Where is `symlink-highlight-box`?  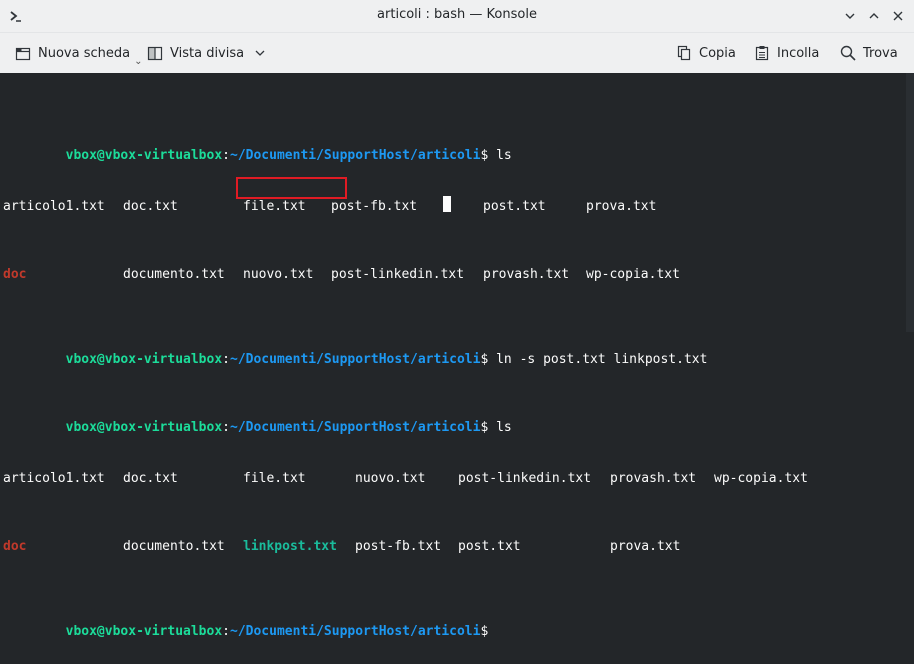 symlink-highlight-box is located at coordinates (291, 188).